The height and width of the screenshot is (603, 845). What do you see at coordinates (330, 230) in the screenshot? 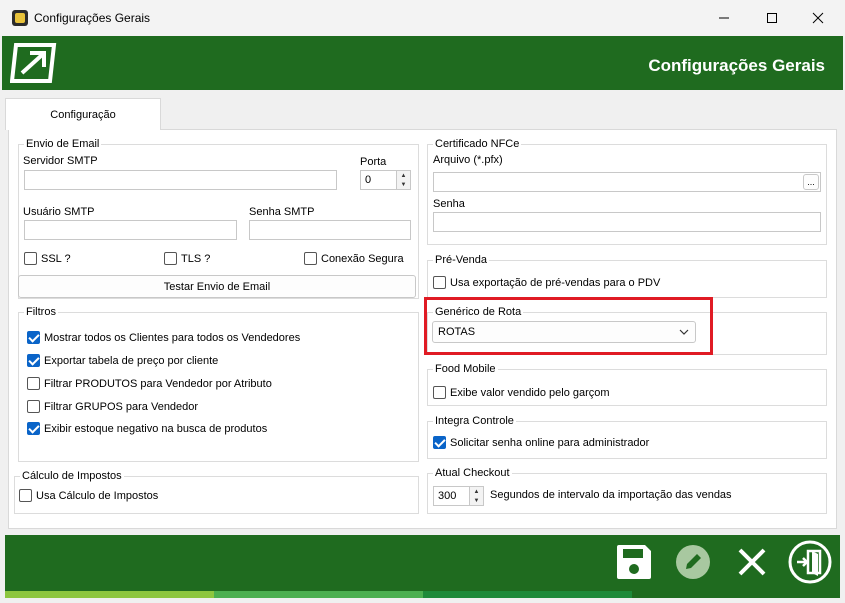
I see `smtp-password-input` at bounding box center [330, 230].